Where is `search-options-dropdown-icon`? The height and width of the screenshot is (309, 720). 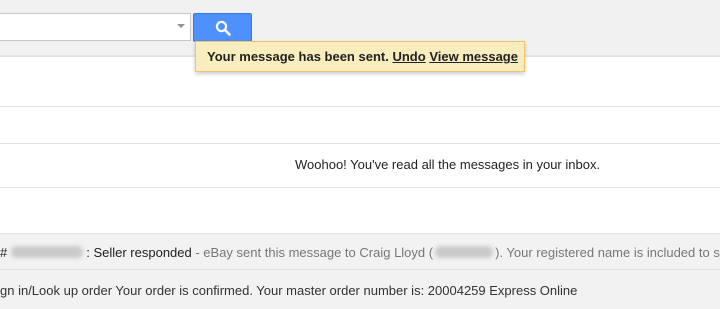 search-options-dropdown-icon is located at coordinates (181, 26).